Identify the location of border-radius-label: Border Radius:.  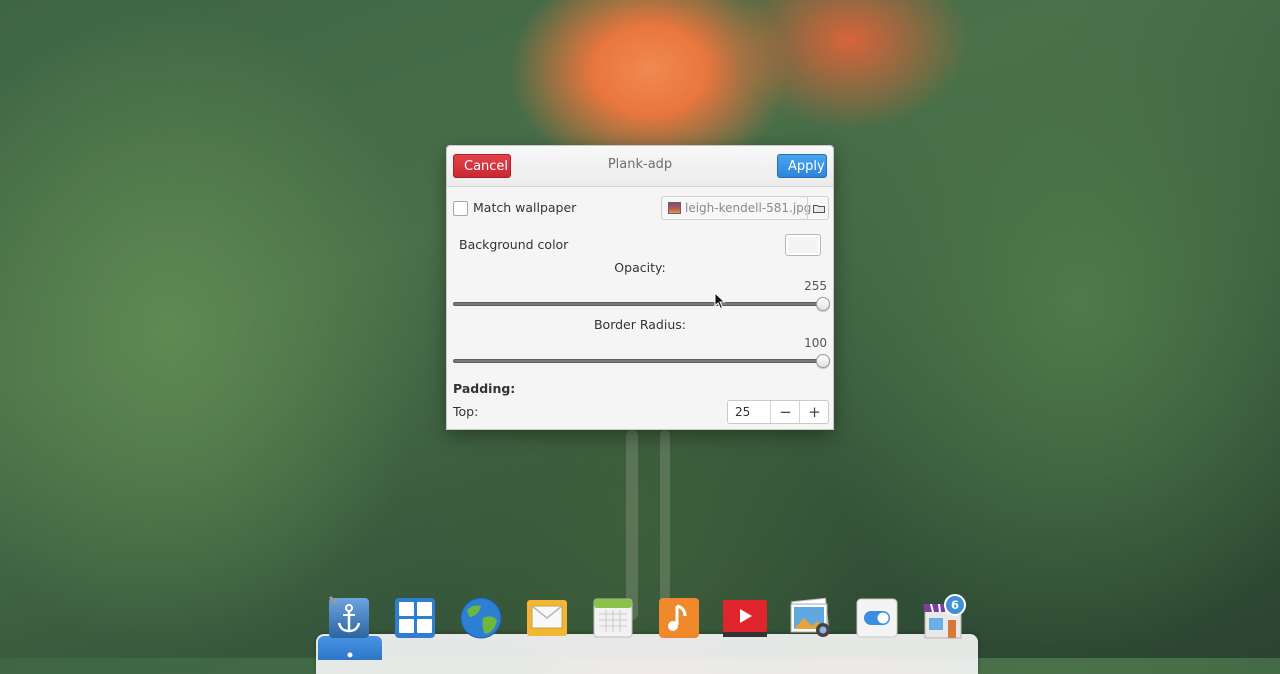
(639, 324).